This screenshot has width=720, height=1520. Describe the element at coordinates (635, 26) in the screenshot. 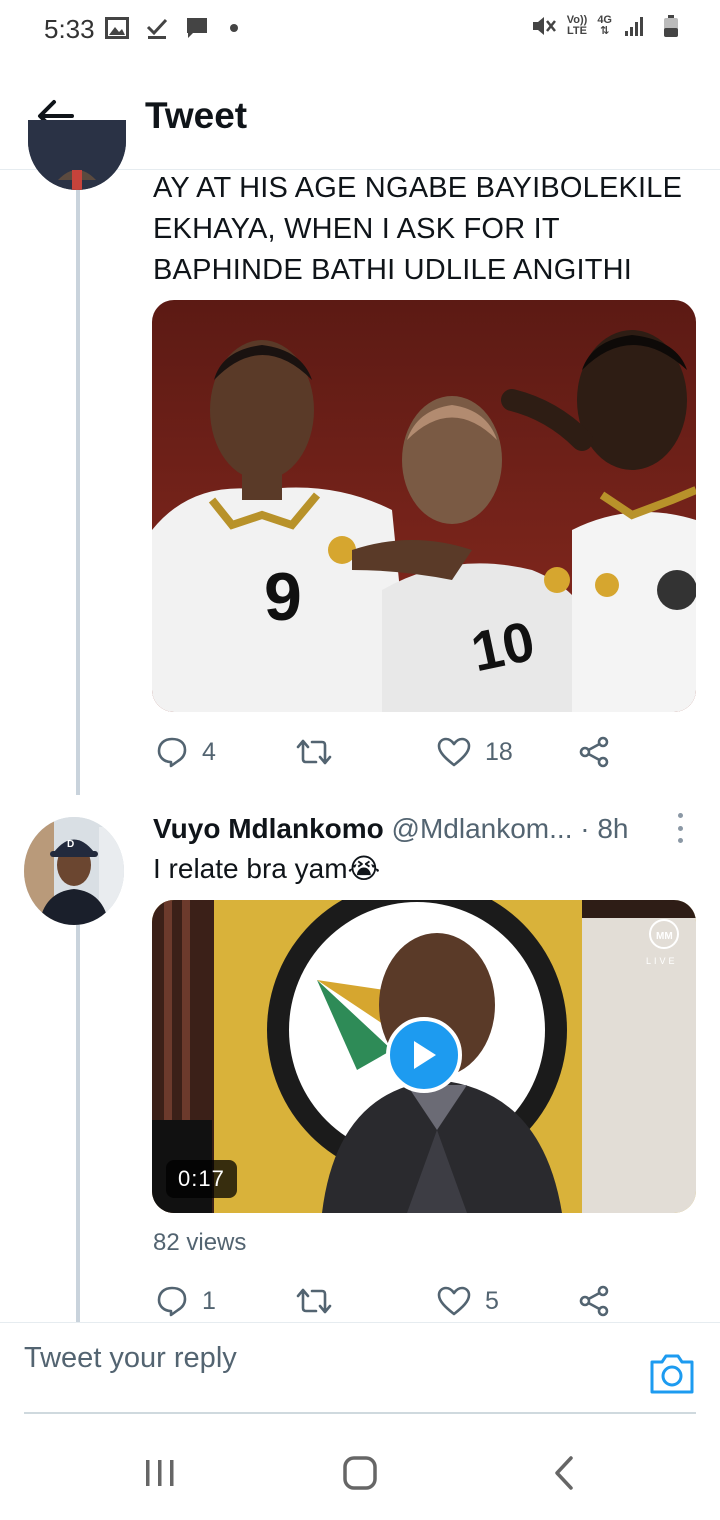

I see `signal-icon` at that location.